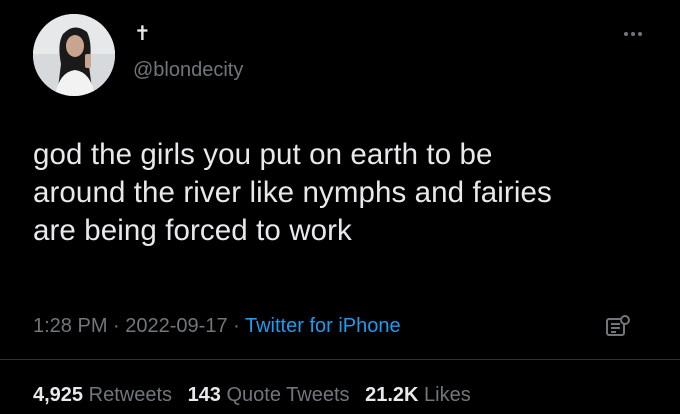 Image resolution: width=680 pixels, height=414 pixels. I want to click on tweet-source: Twitter for iPhone, so click(323, 326).